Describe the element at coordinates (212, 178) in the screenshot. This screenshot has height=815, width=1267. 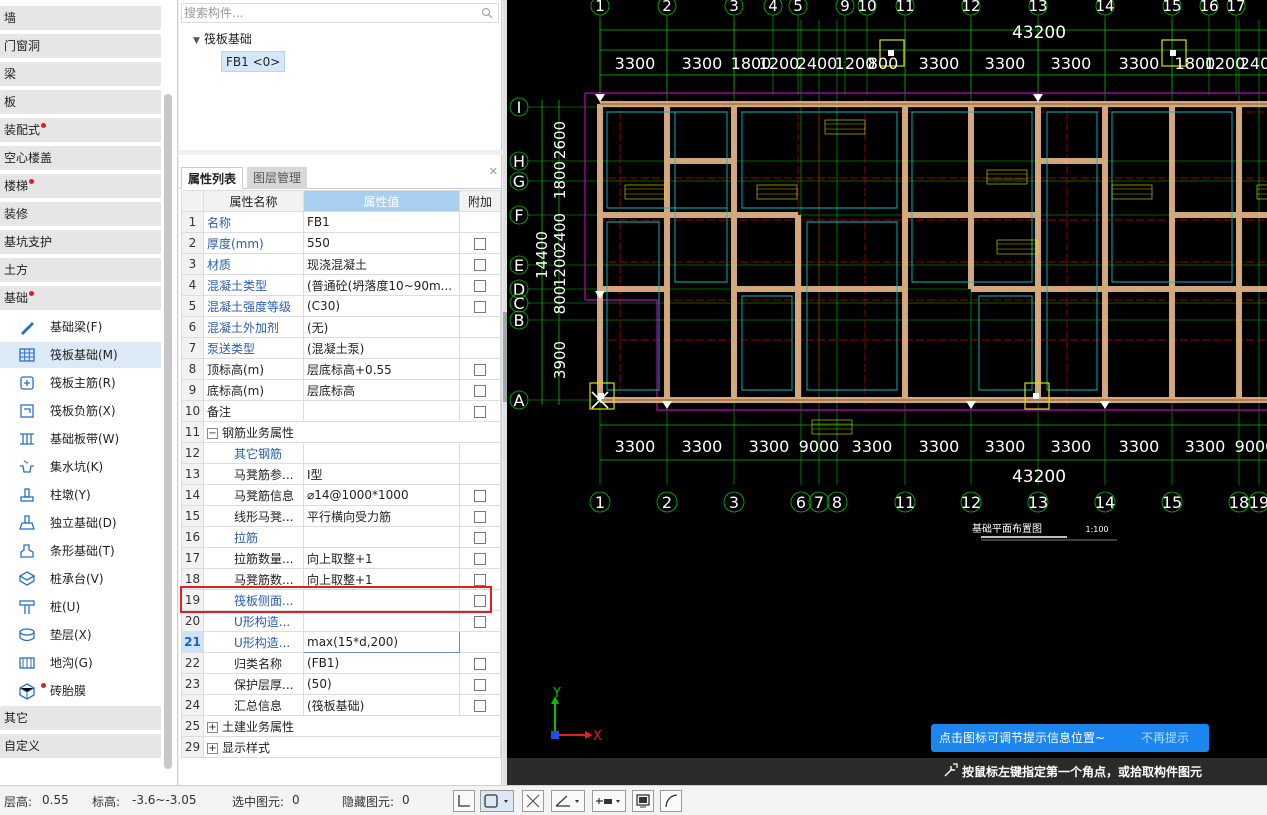
I see `tab-property-list: 属性列表` at that location.